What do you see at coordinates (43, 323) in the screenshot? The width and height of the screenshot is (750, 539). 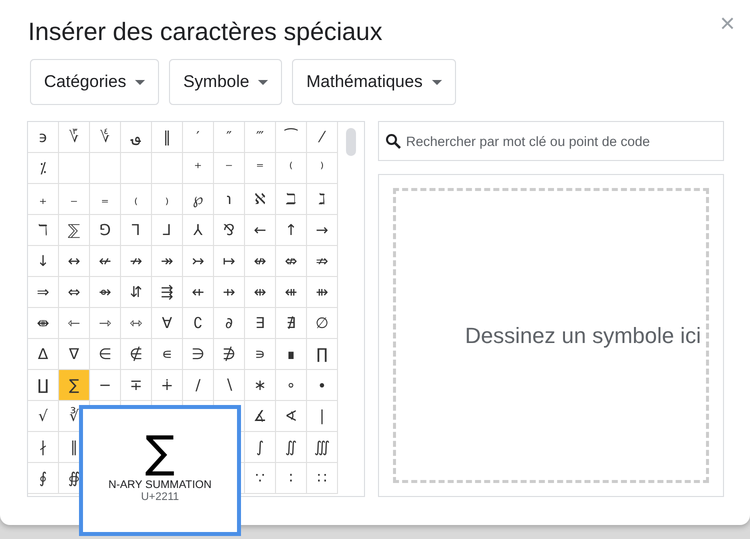 I see `character-cell: ⇼` at bounding box center [43, 323].